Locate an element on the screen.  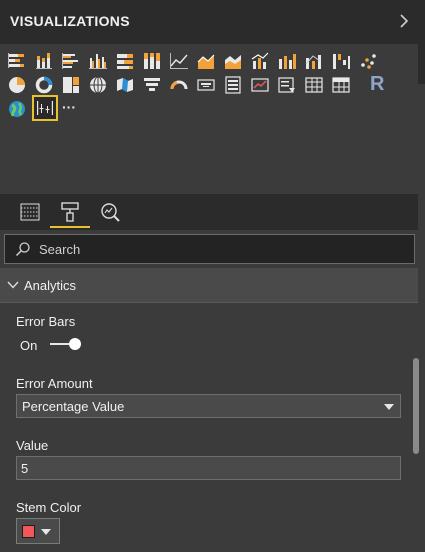
pane-tab-bar is located at coordinates (209, 212).